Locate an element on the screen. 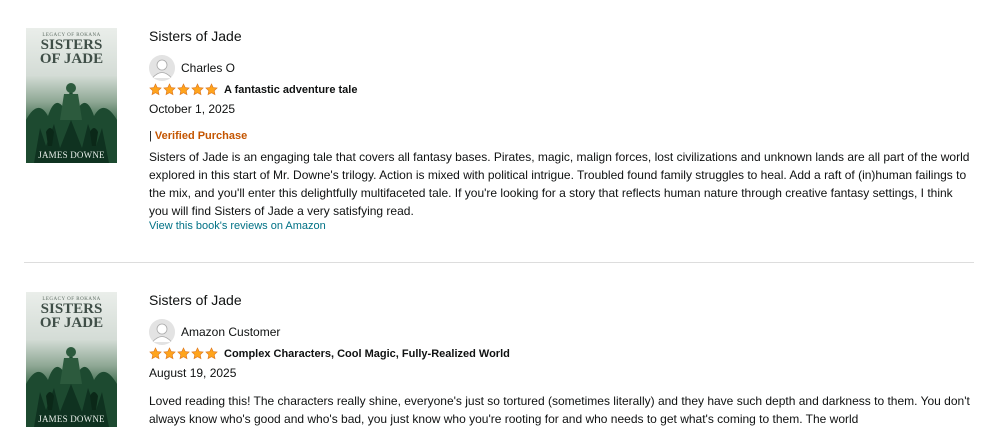 The image size is (1000, 428). reviewer-profile: Charles O is located at coordinates (192, 68).